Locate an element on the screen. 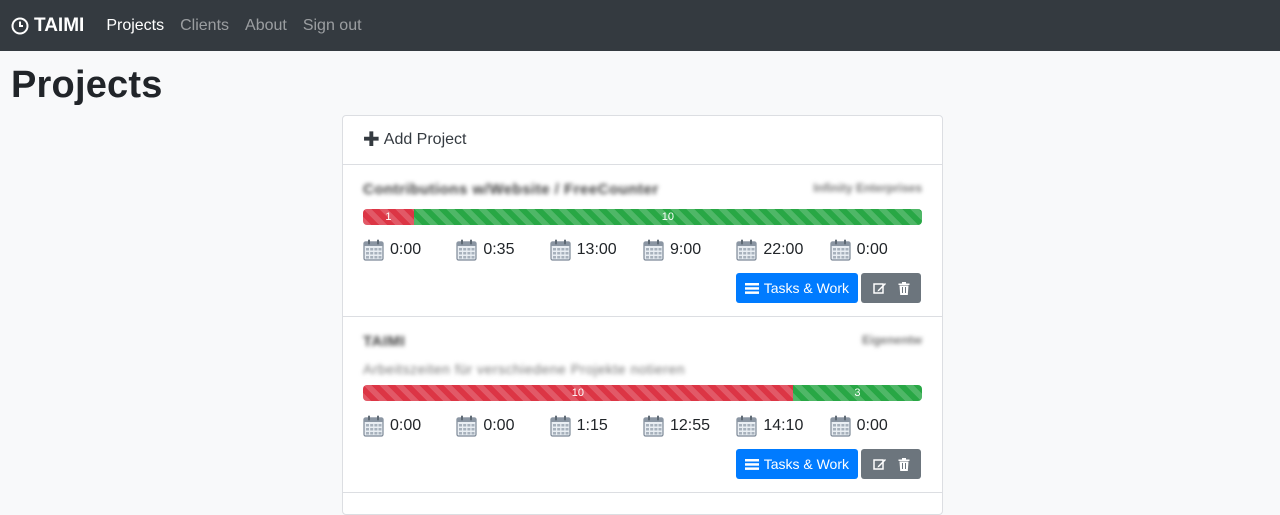 The width and height of the screenshot is (1280, 515). time-stat: 14:10 is located at coordinates (782, 426).